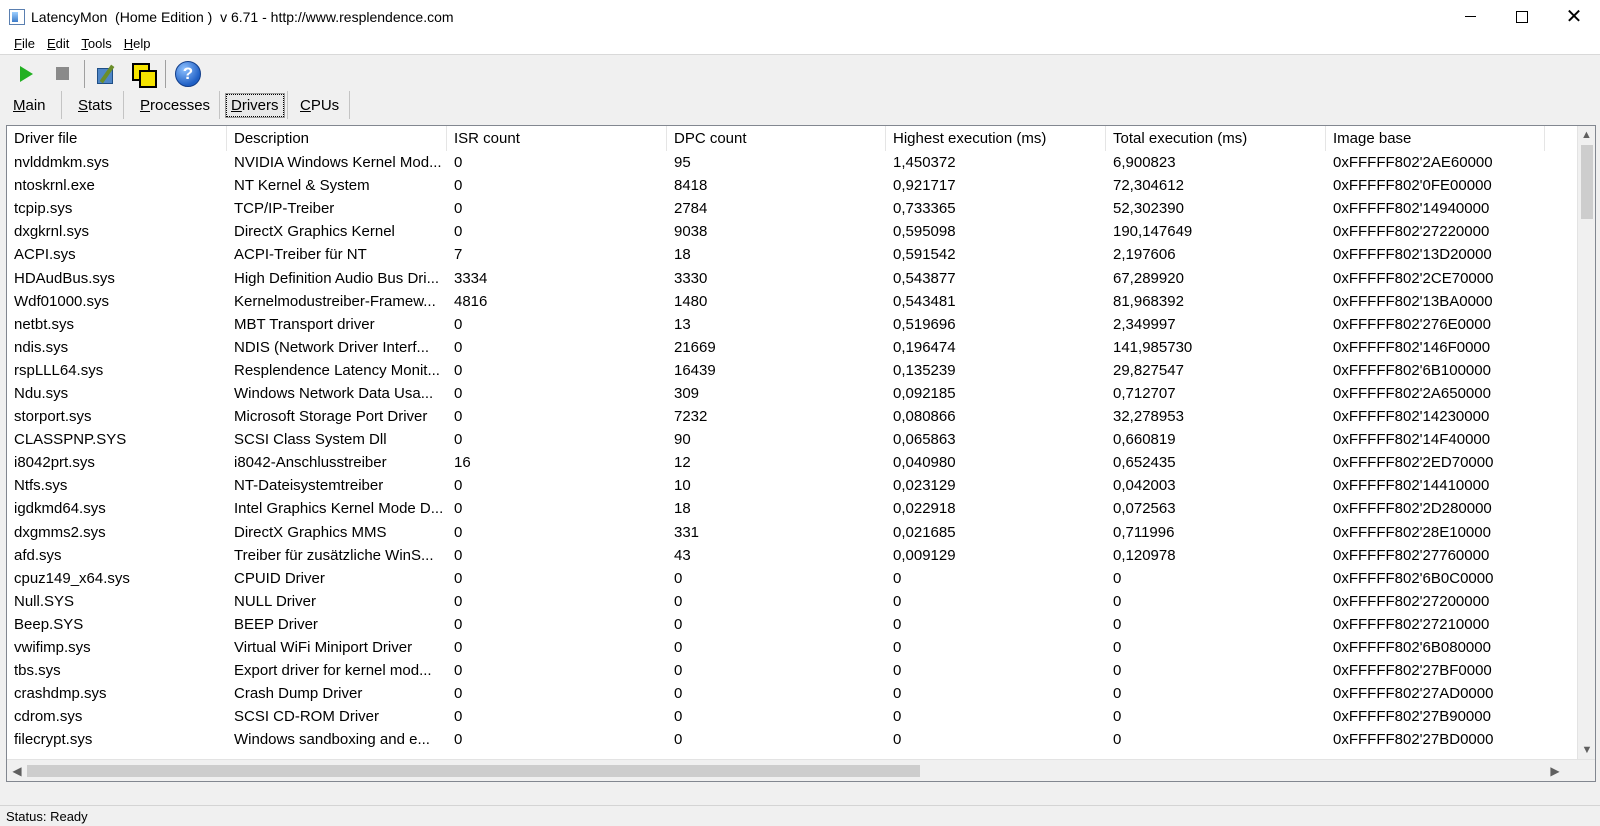 This screenshot has width=1600, height=826. I want to click on column-header-total-execution: Total execution (ms), so click(1216, 138).